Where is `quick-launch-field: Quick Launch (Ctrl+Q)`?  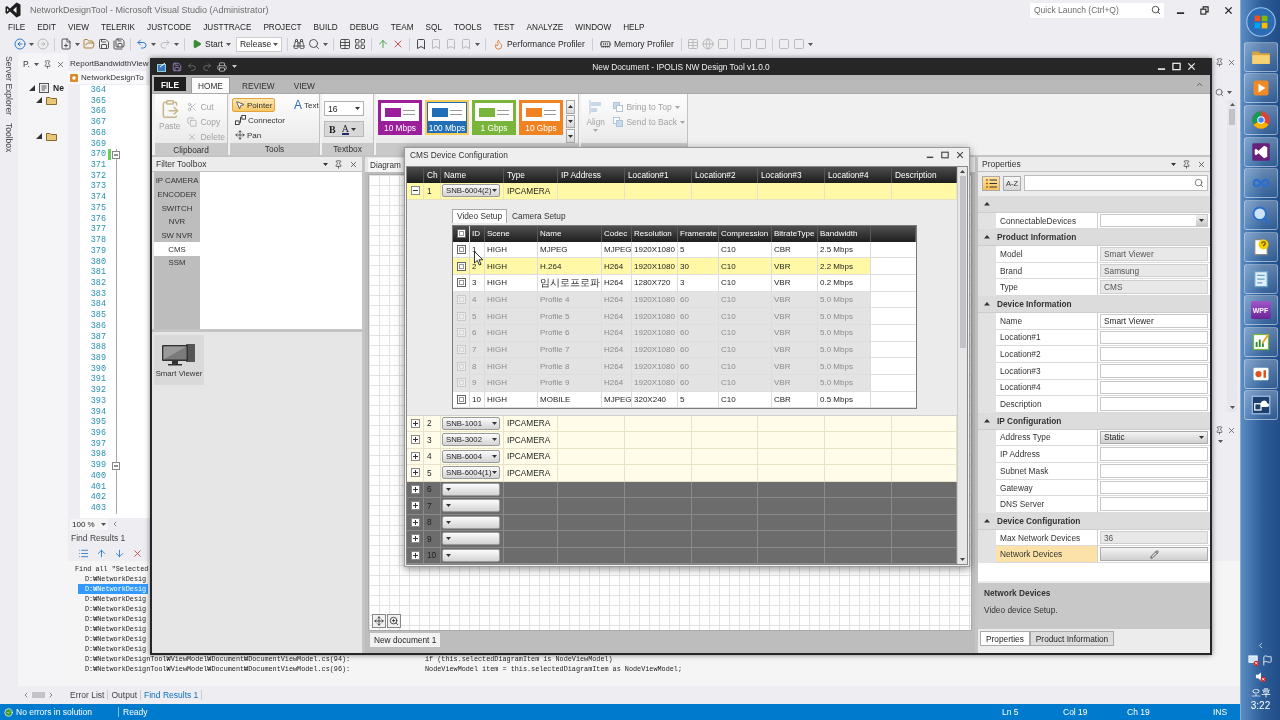 quick-launch-field: Quick Launch (Ctrl+Q) is located at coordinates (1097, 10).